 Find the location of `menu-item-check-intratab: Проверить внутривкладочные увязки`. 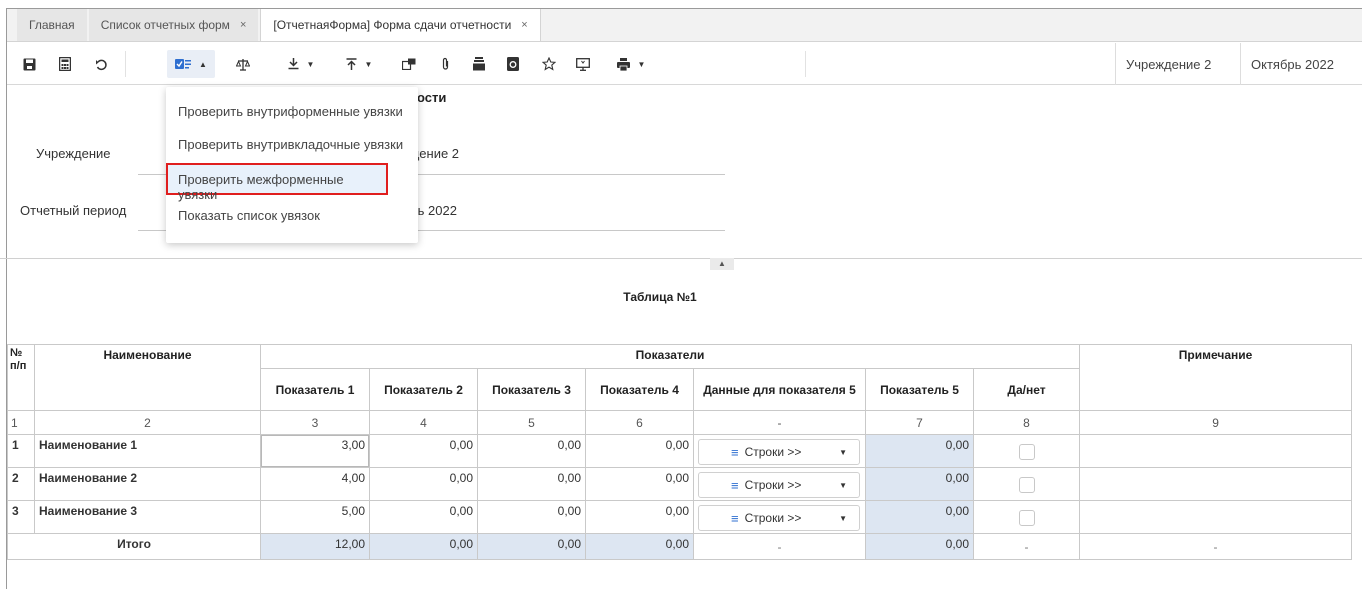

menu-item-check-intratab: Проверить внутривкладочные увязки is located at coordinates (290, 144).